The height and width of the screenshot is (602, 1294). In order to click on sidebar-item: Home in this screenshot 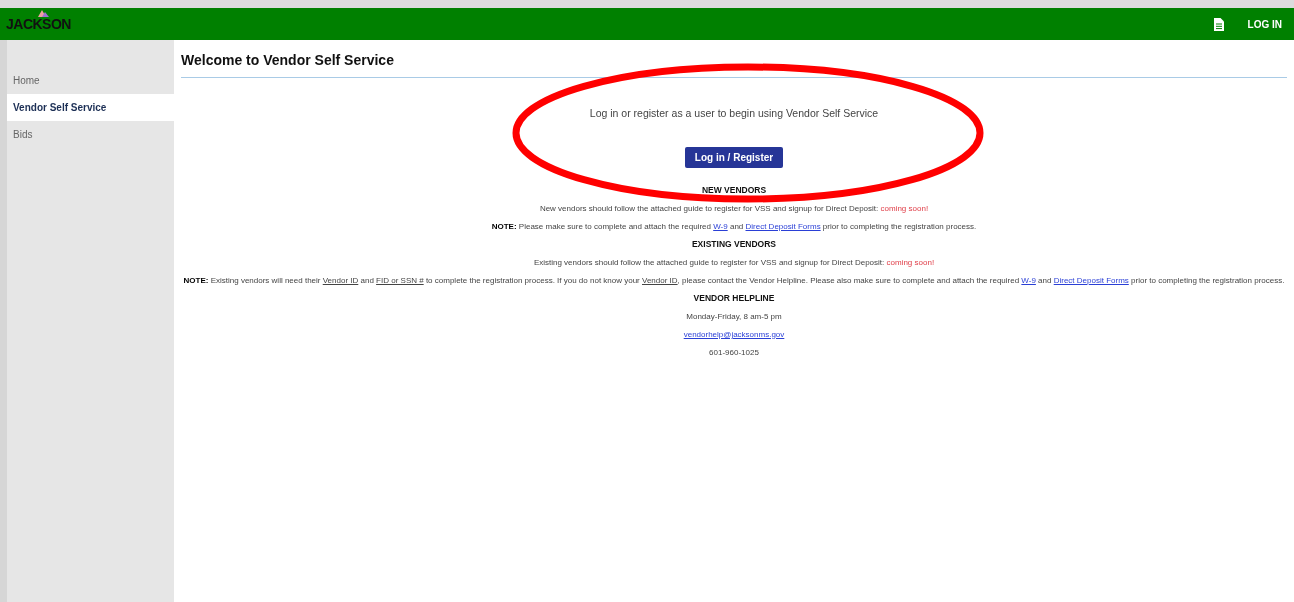, I will do `click(90, 80)`.